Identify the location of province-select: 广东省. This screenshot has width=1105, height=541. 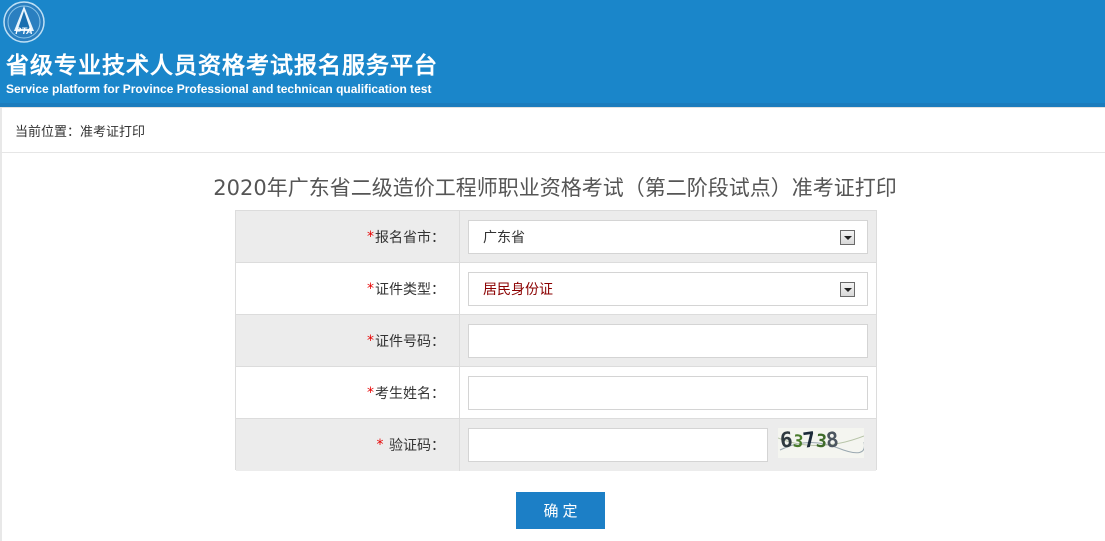
(668, 237).